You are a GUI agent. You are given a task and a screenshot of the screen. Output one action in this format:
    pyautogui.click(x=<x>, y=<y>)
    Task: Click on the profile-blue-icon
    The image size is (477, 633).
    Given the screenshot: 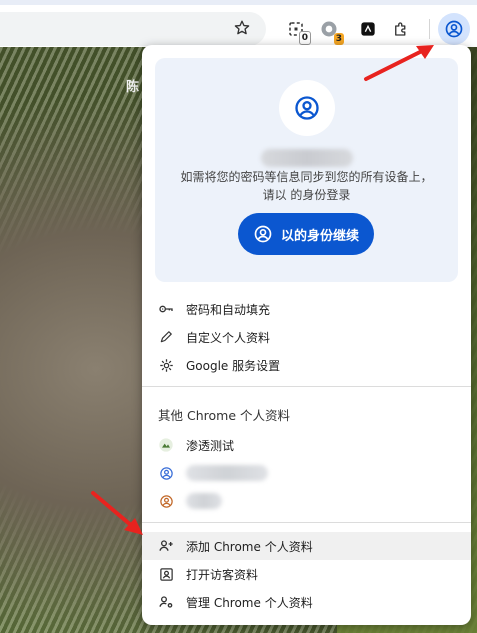 What is the action you would take?
    pyautogui.click(x=166, y=473)
    